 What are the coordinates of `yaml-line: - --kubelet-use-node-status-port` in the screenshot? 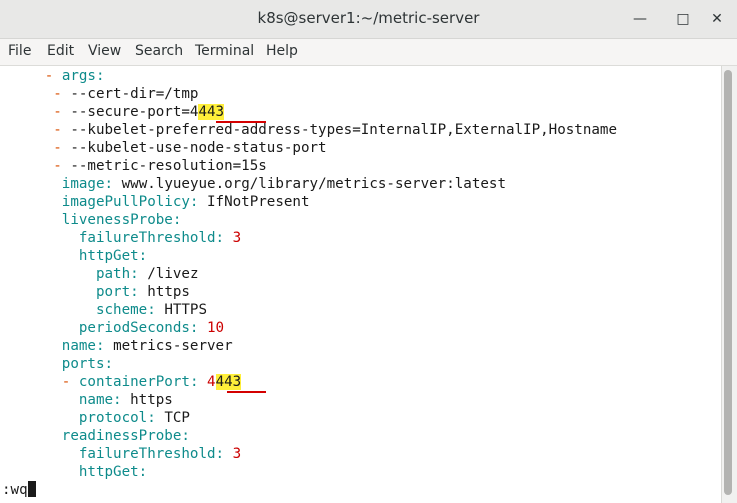 It's located at (190, 148).